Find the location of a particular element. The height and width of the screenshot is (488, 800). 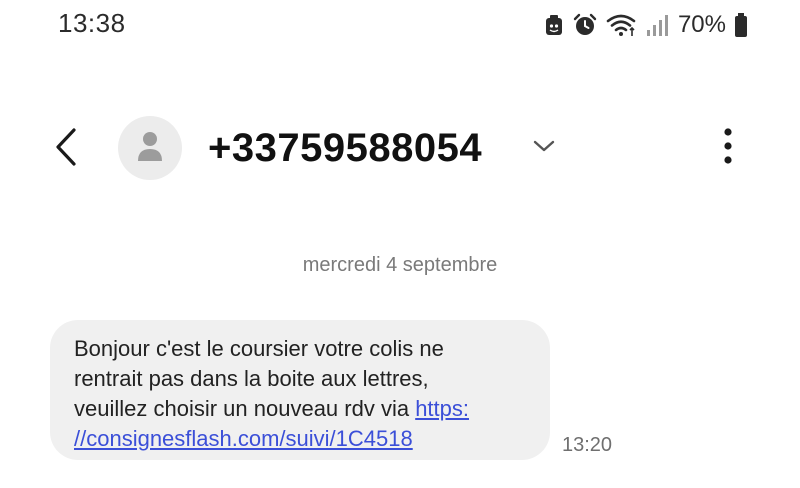

more-vertical-icon is located at coordinates (728, 148).